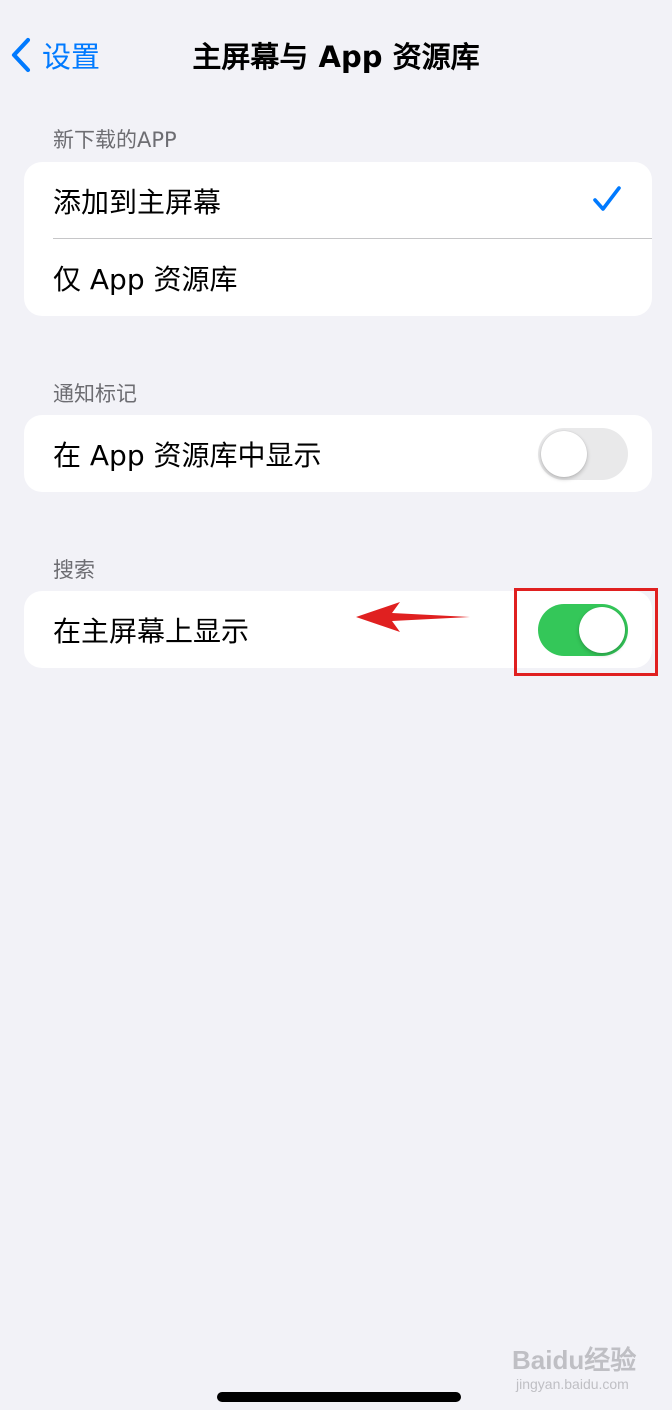  I want to click on home-indicator, so click(339, 1397).